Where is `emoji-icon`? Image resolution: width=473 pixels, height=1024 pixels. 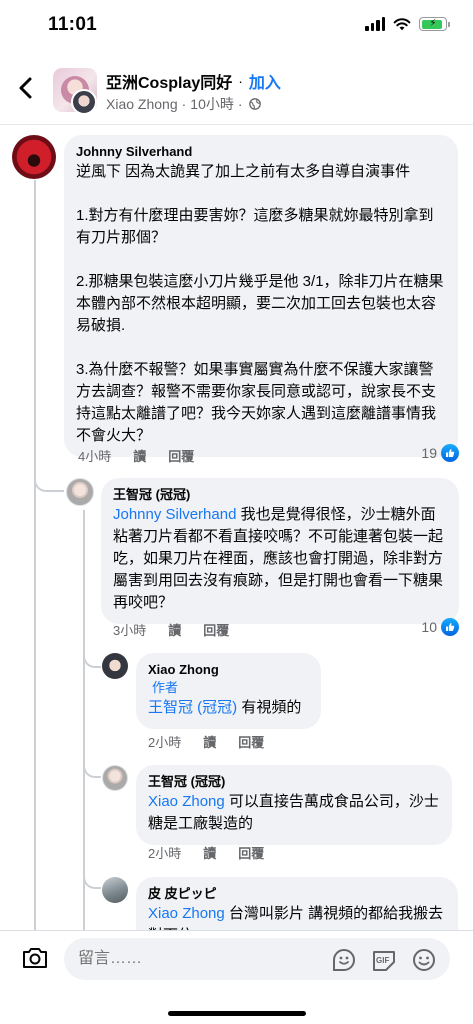 emoji-icon is located at coordinates (424, 960).